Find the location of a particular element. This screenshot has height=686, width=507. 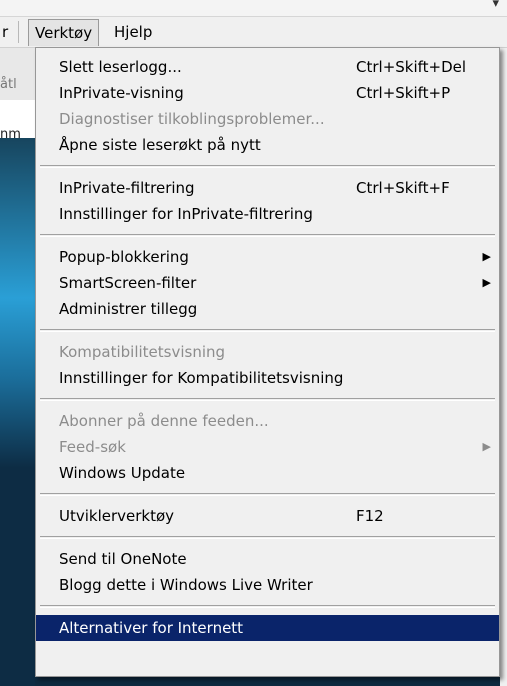

menu-item-alternativer-internett: Alternativer for Internett is located at coordinates (267, 628).